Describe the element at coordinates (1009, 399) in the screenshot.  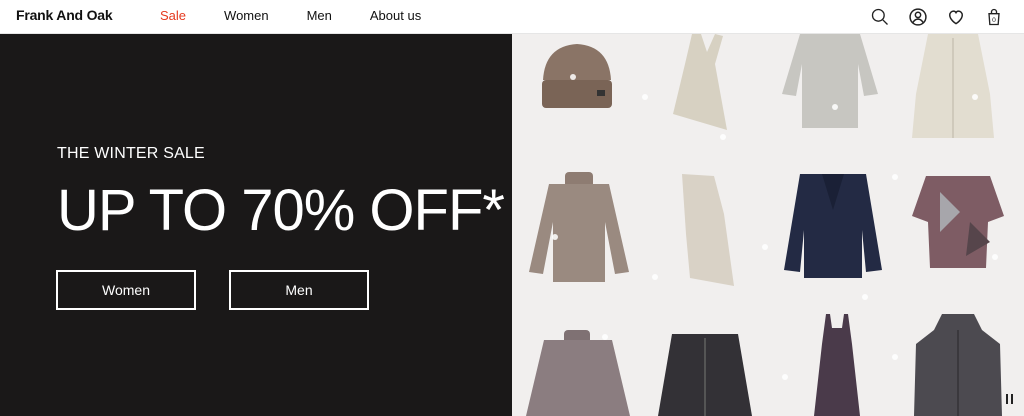
I see `pause-animation-button` at that location.